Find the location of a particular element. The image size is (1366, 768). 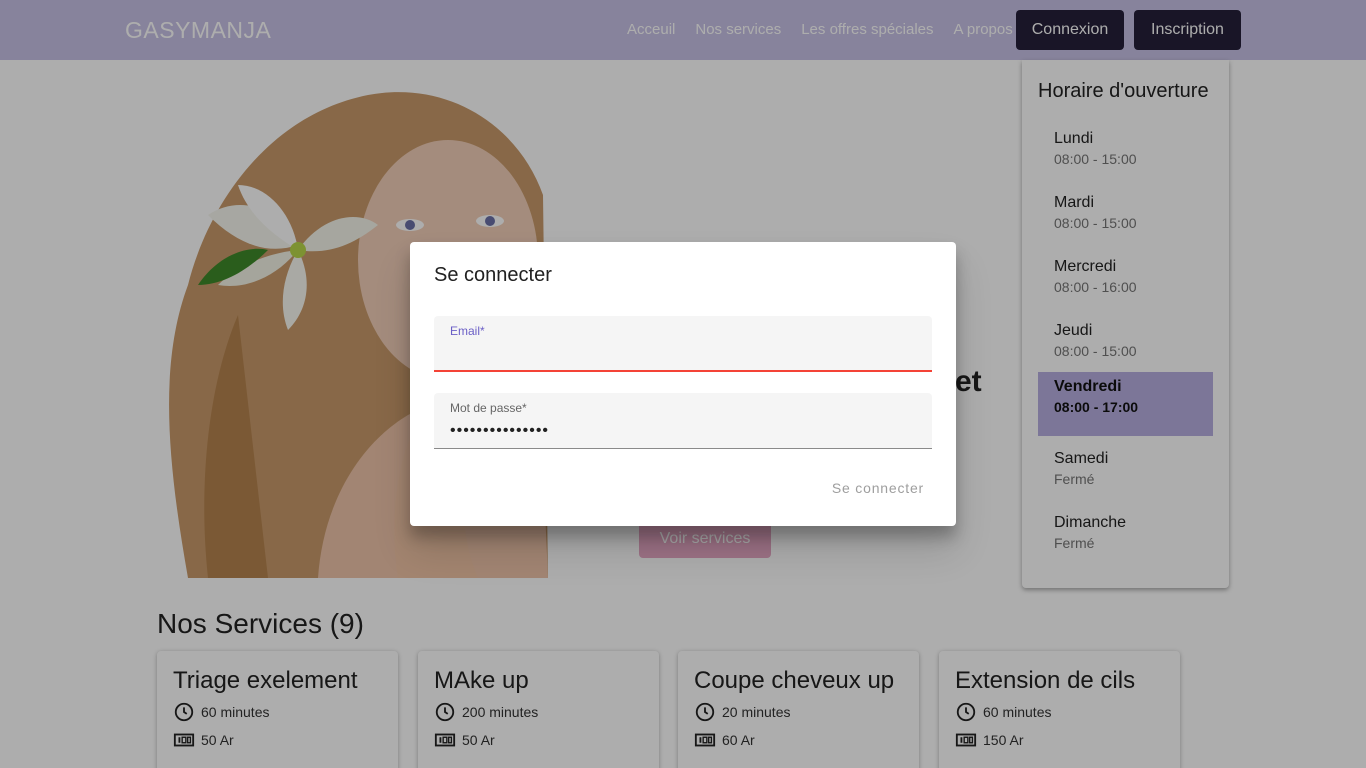

email-field: Email* is located at coordinates (683, 344).